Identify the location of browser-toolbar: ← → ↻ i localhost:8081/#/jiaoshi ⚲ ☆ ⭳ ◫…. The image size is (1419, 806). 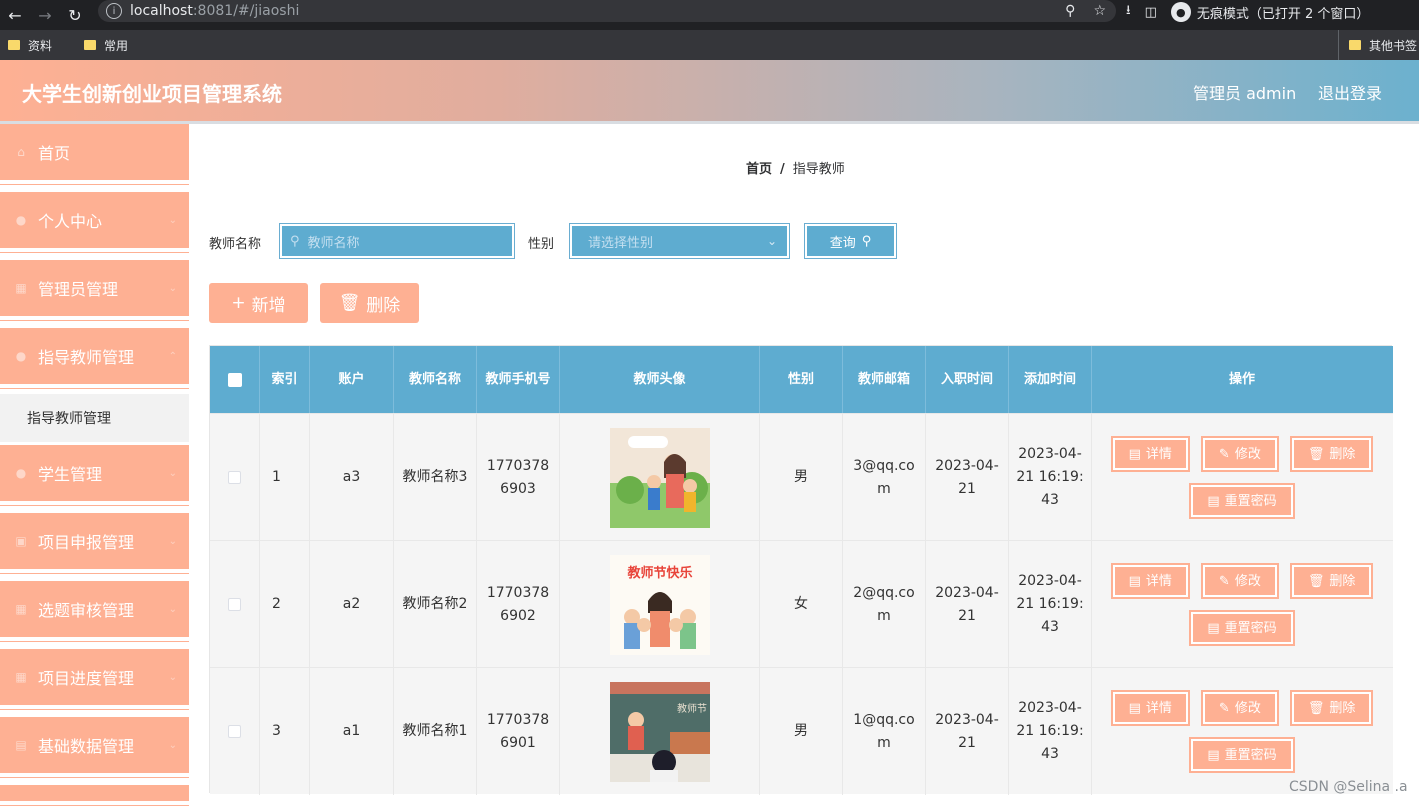
(709, 15).